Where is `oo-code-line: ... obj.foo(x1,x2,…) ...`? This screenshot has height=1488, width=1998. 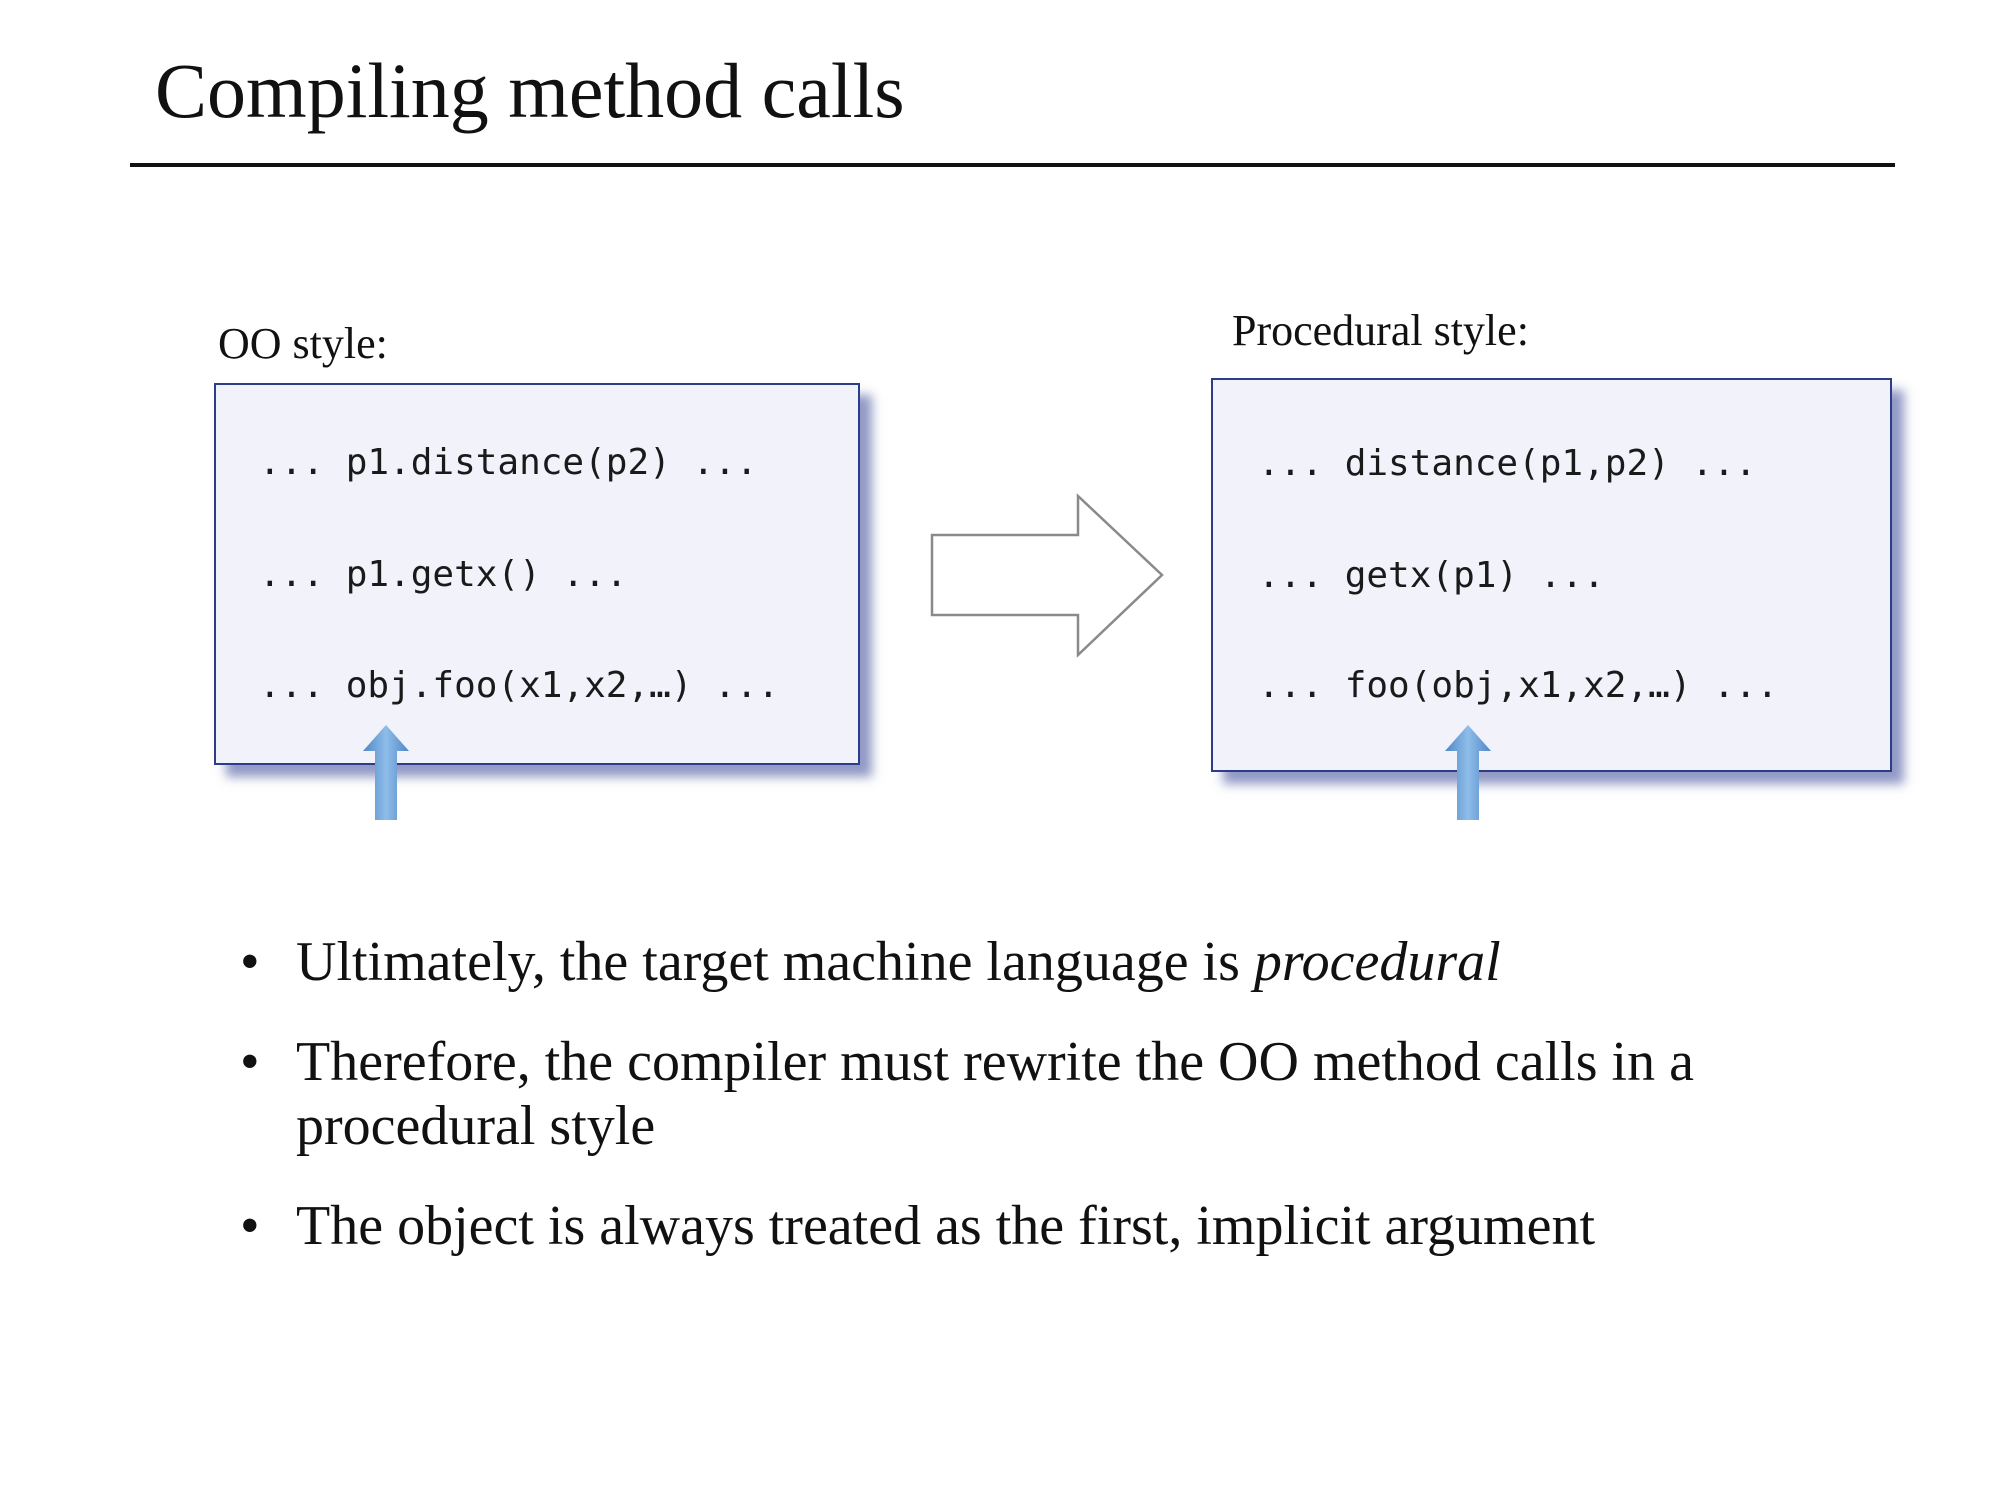 oo-code-line: ... obj.foo(x1,x2,…) ... is located at coordinates (519, 685).